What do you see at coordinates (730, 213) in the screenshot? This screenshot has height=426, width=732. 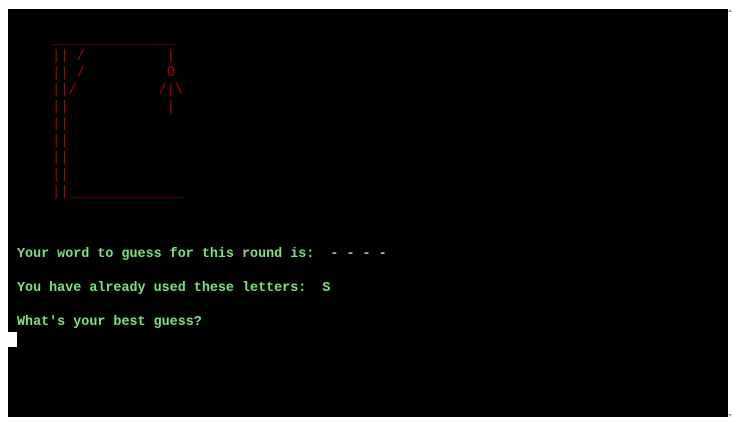 I see `vertical-scrollbar` at bounding box center [730, 213].